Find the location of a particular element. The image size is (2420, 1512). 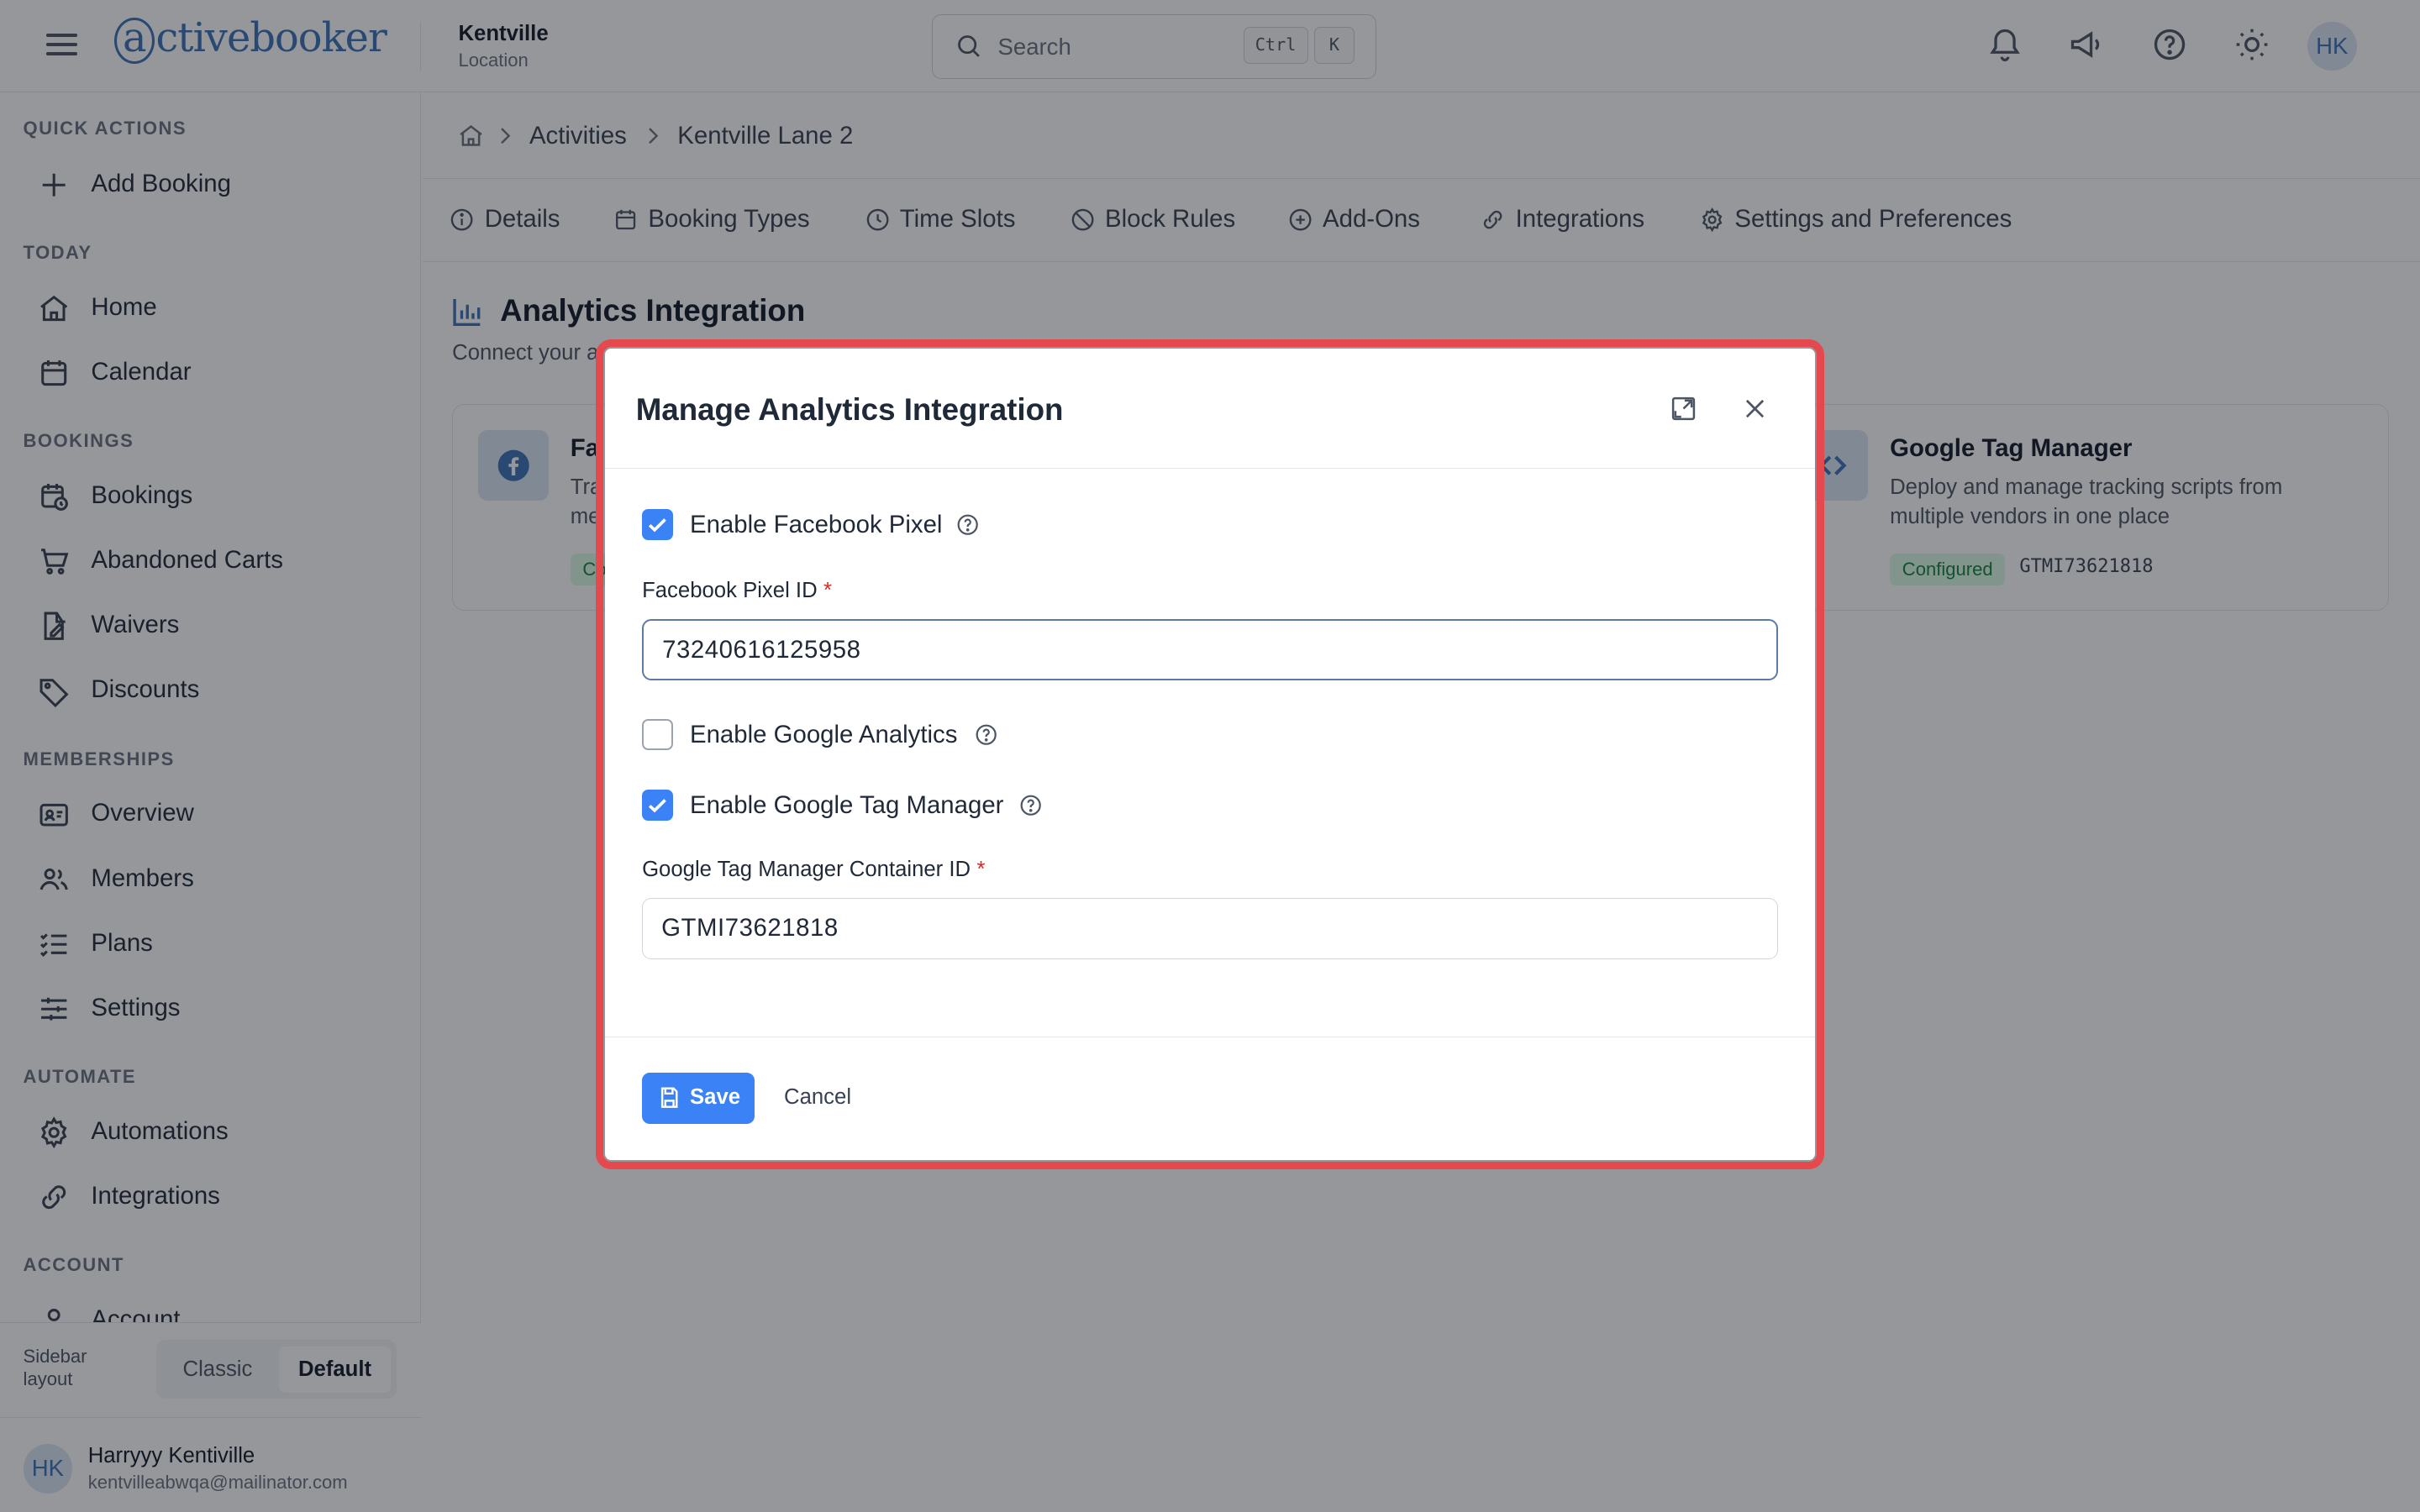

gtm-container-id-field: GTMI73621818 is located at coordinates (1210, 928).